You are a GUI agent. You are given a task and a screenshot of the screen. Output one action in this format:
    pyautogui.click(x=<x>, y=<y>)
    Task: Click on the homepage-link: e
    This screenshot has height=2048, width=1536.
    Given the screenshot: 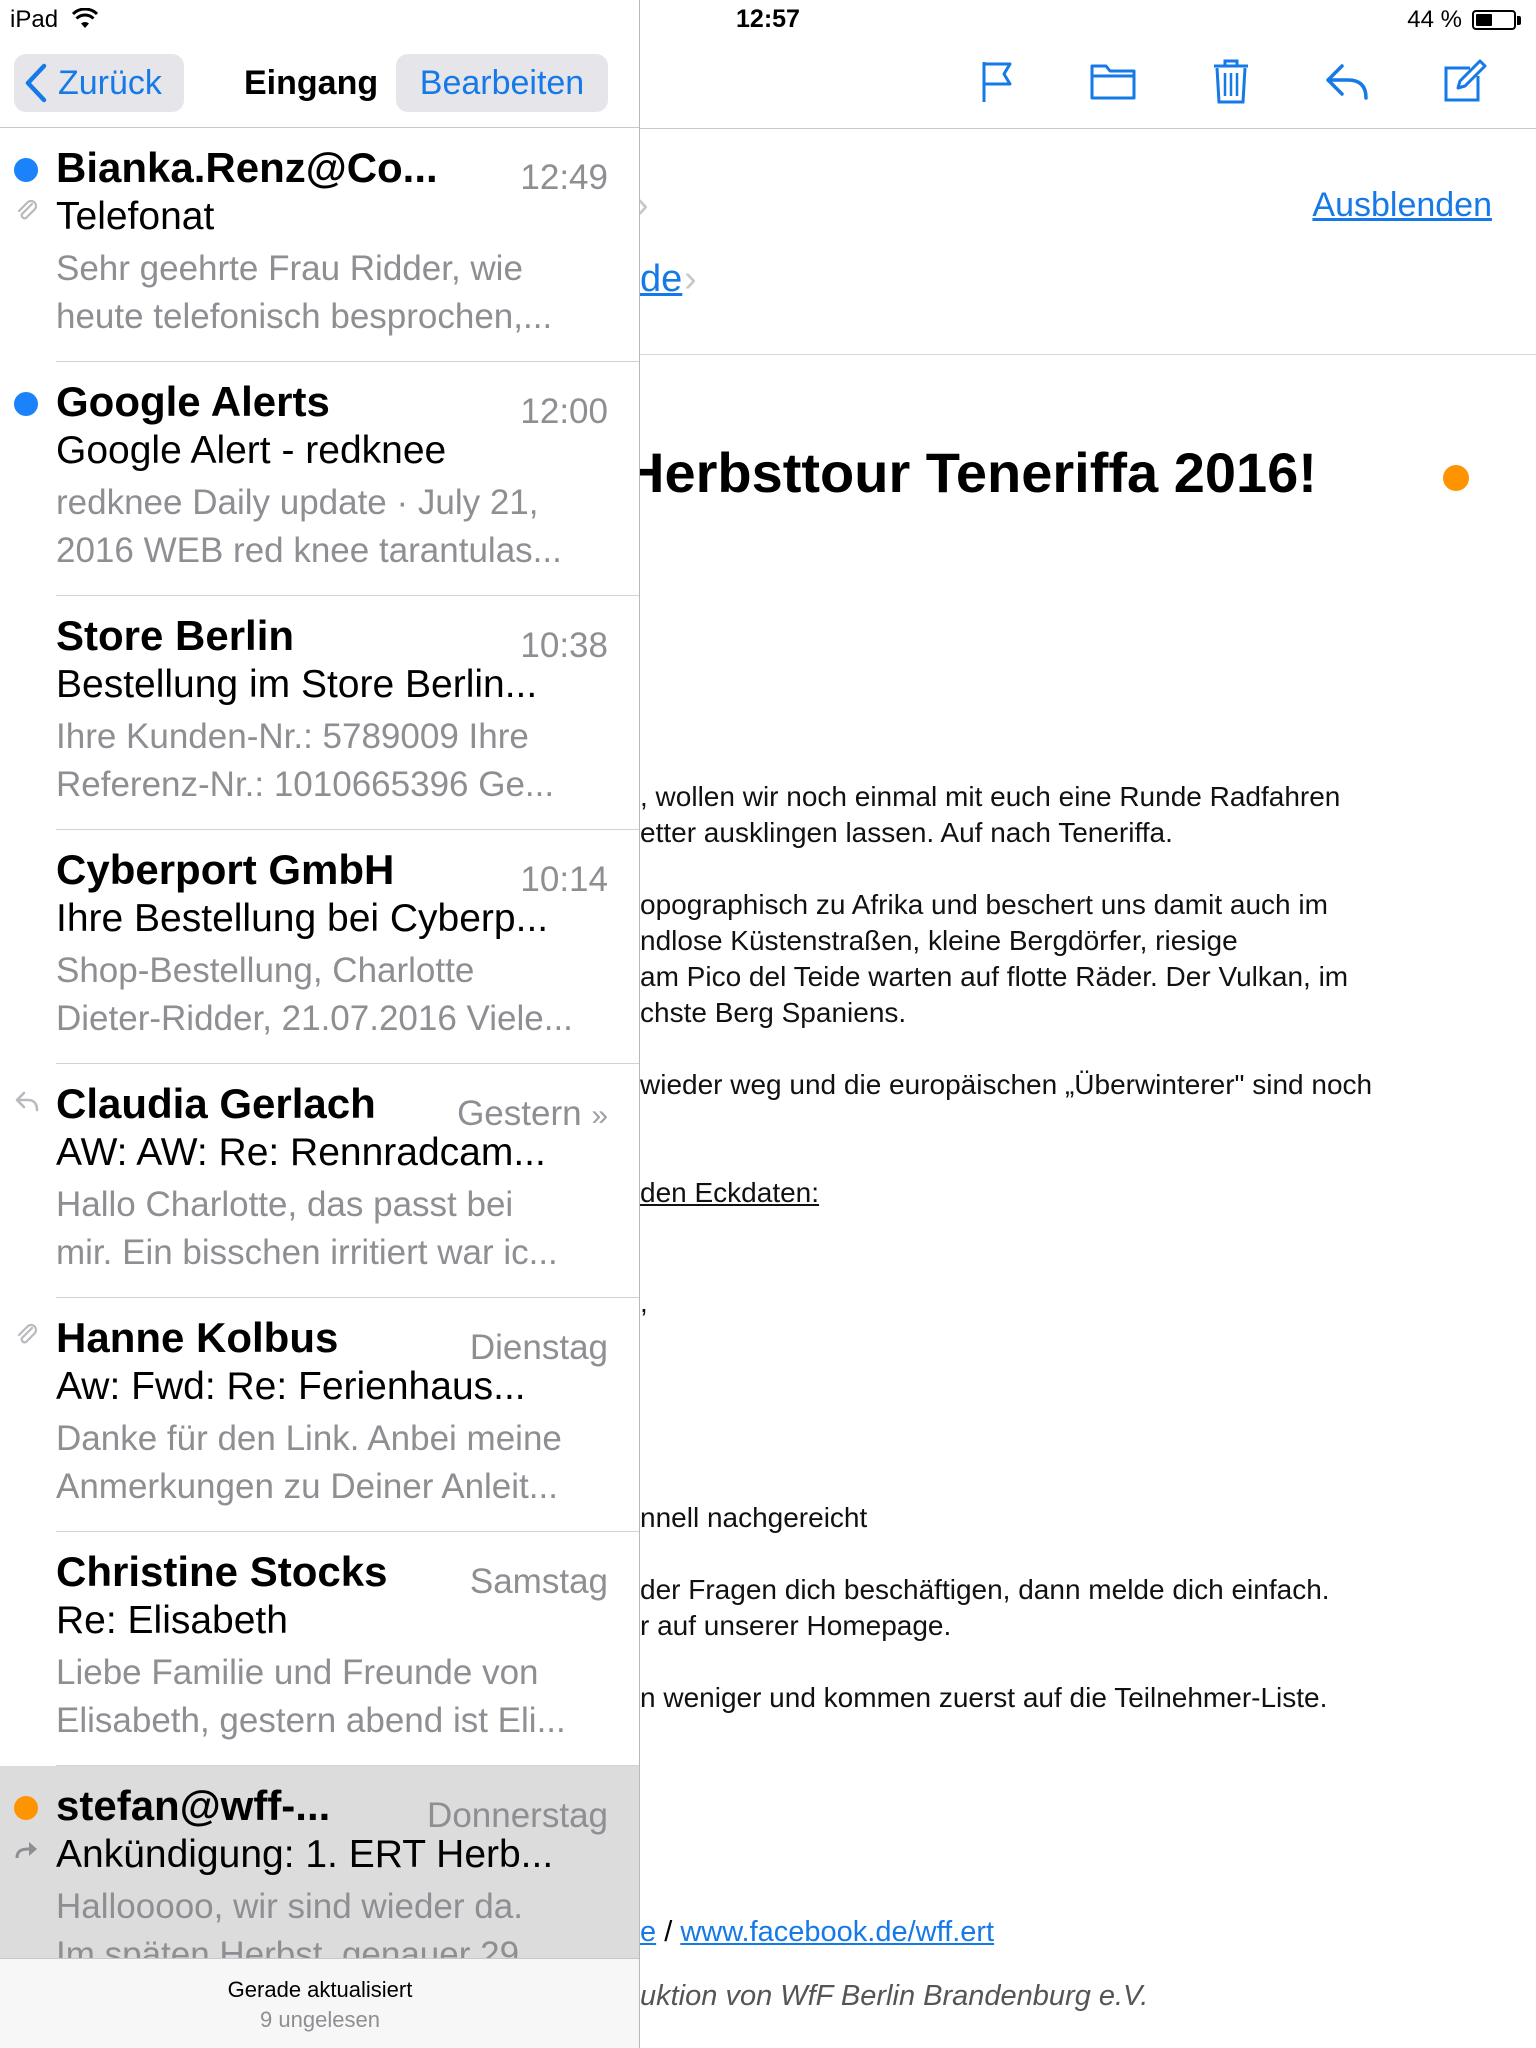 What is the action you would take?
    pyautogui.click(x=648, y=1932)
    